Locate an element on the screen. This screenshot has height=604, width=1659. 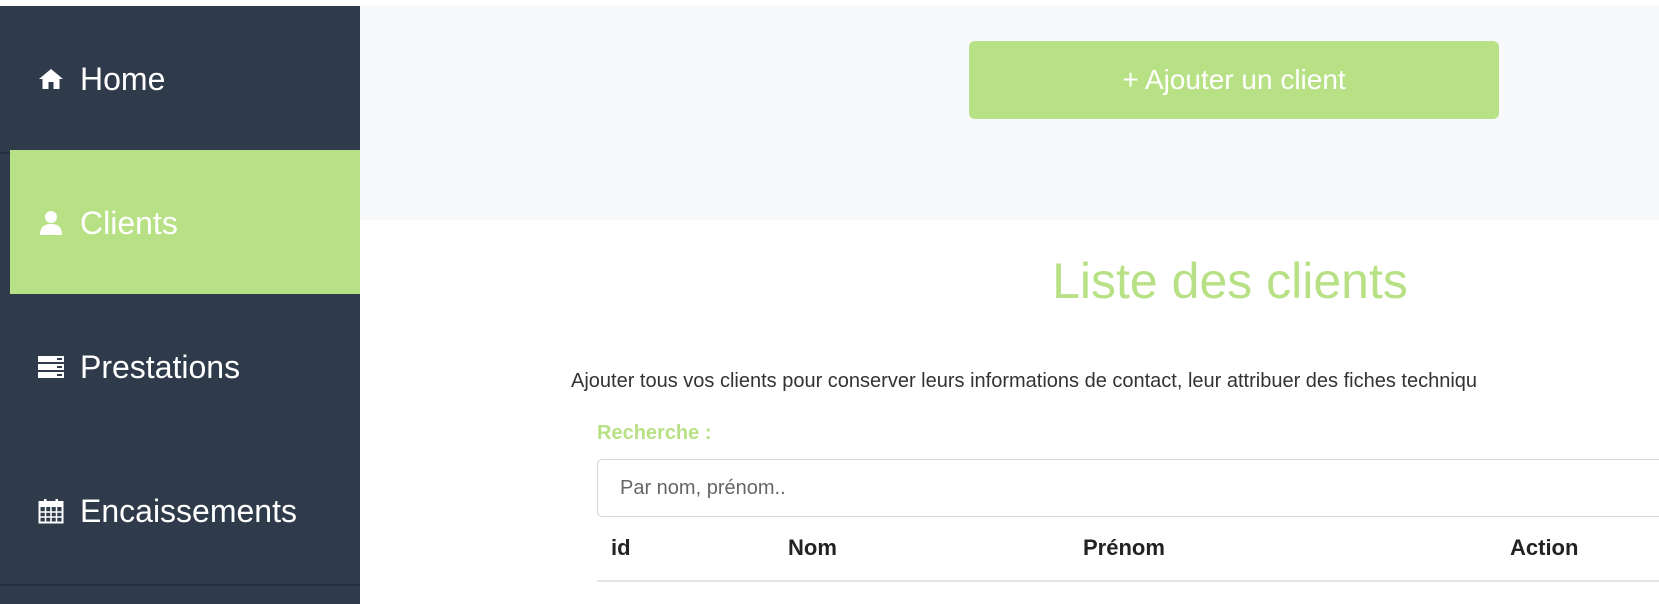
sidebar-item-clients: Clients is located at coordinates (185, 224).